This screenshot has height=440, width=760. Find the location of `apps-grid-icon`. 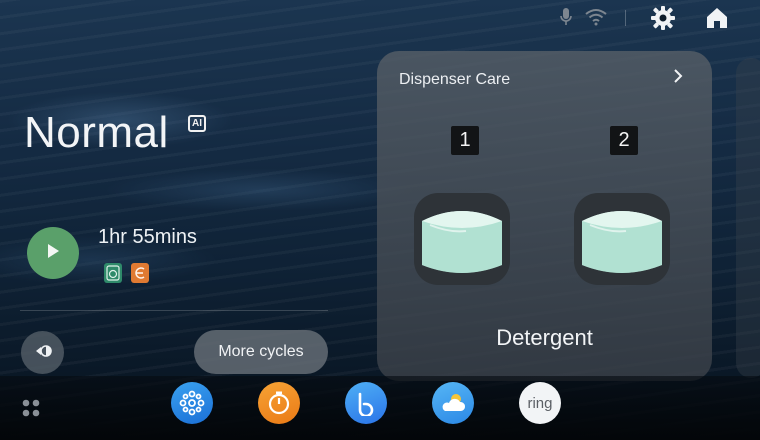

apps-grid-icon is located at coordinates (31, 408).